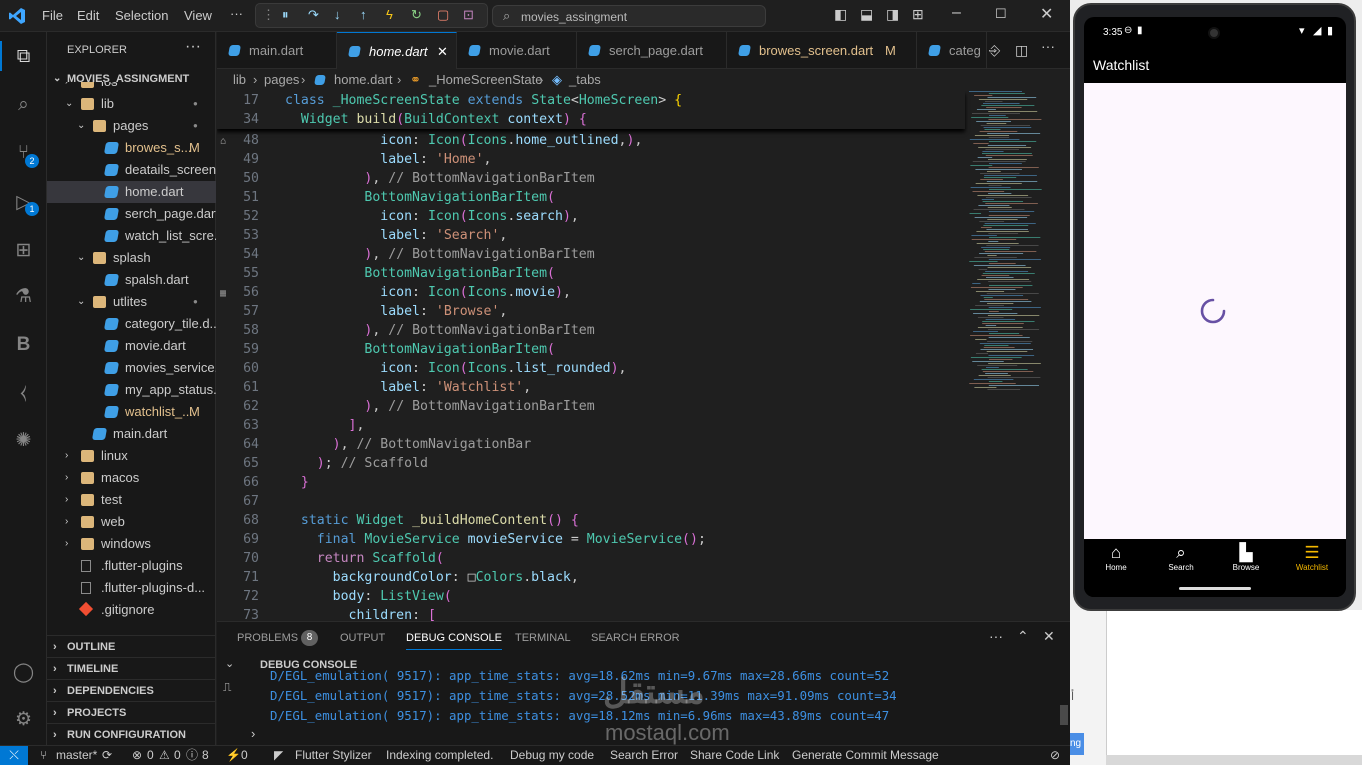 The image size is (1362, 765). Describe the element at coordinates (1017, 356) in the screenshot. I see `minimap` at that location.